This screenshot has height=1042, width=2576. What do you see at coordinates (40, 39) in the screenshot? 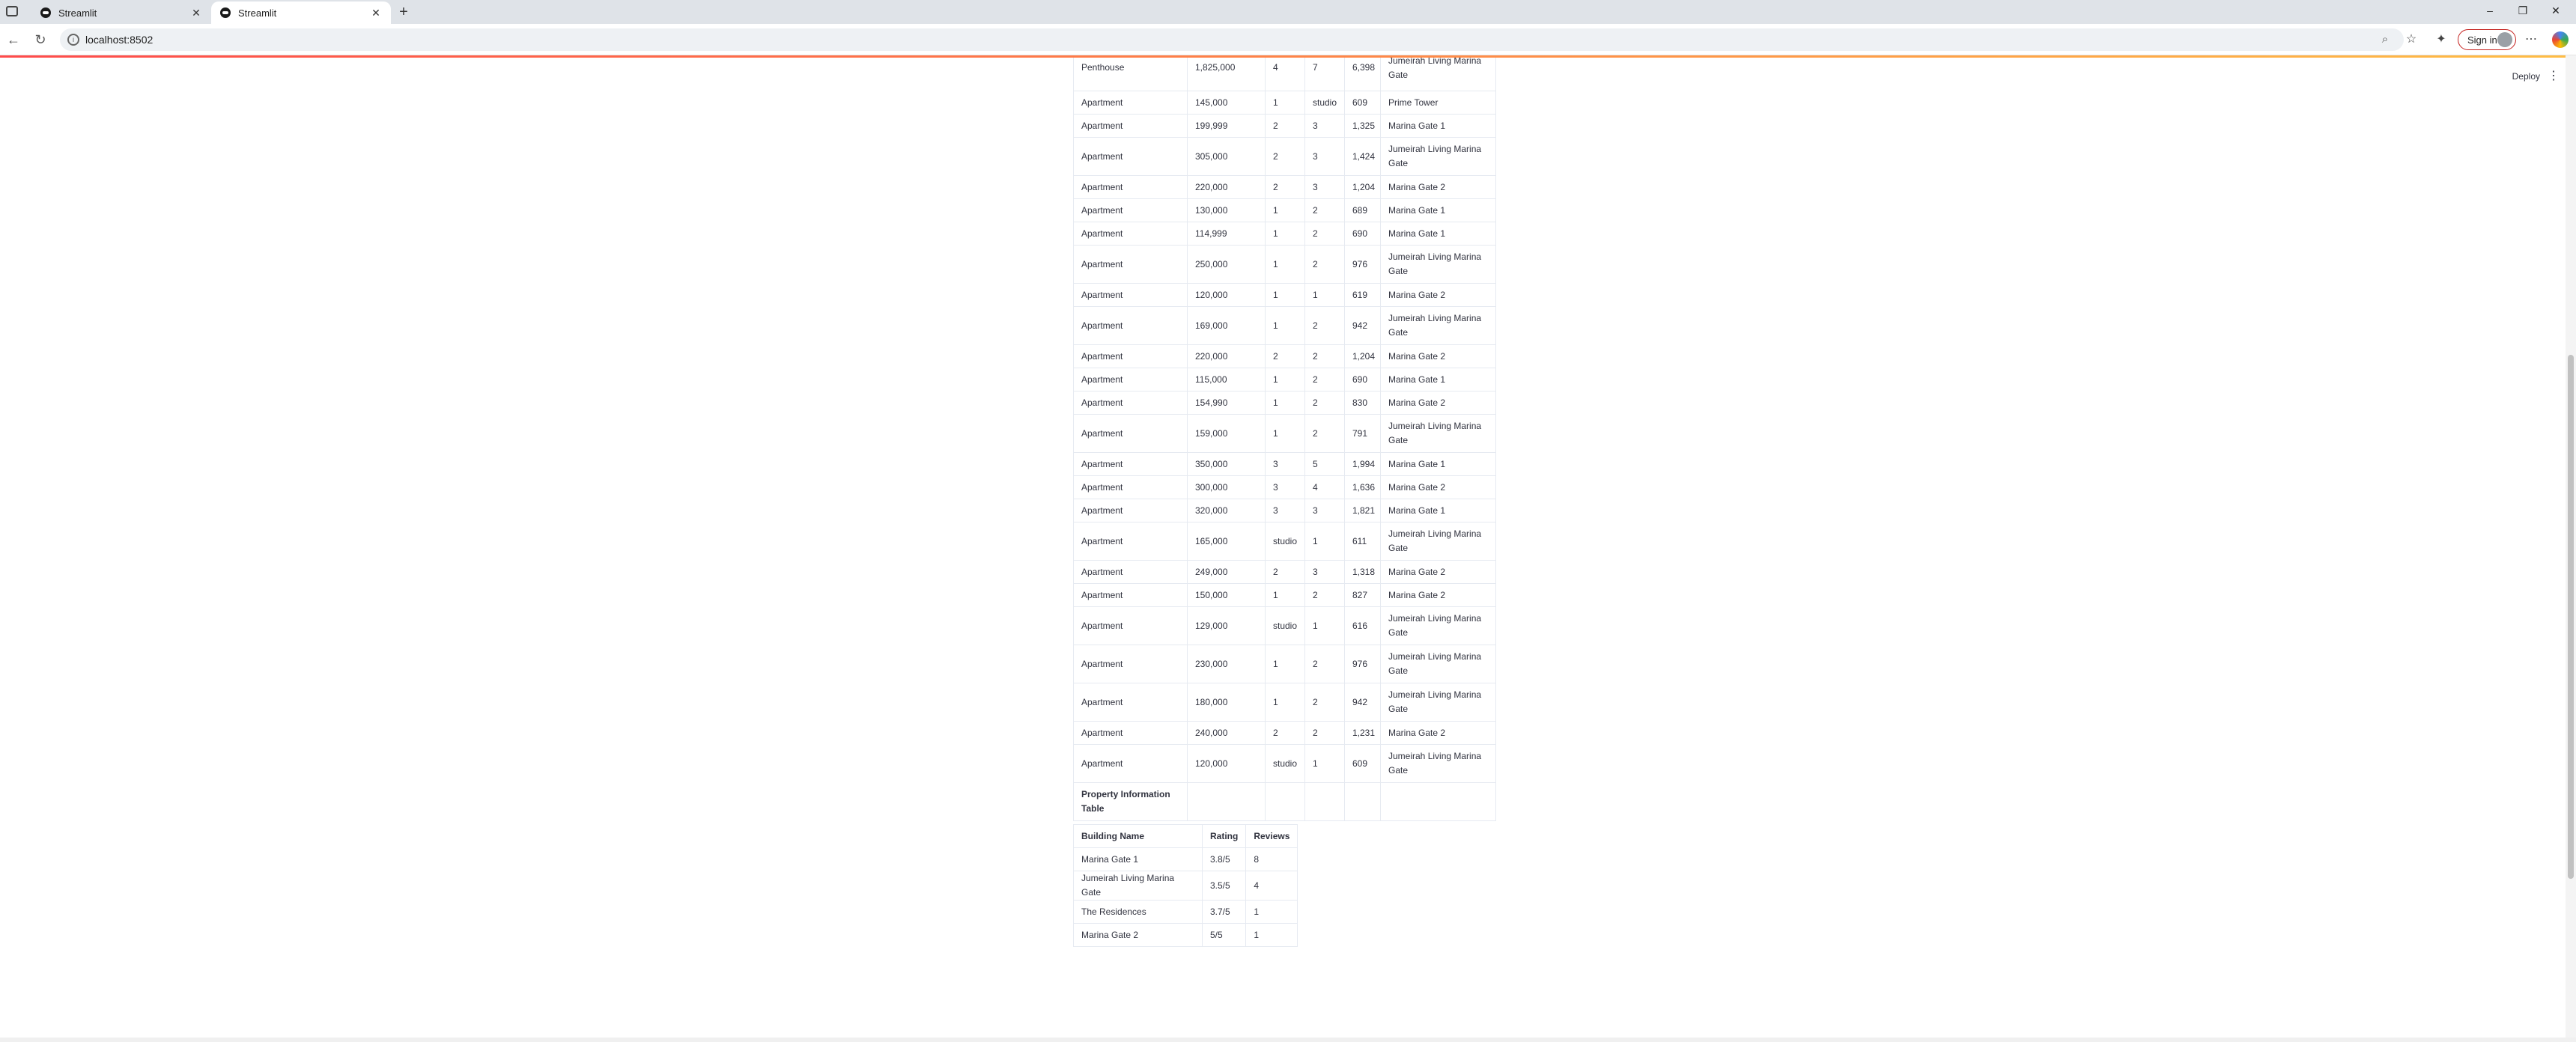
I see `reload-icon: ↻` at bounding box center [40, 39].